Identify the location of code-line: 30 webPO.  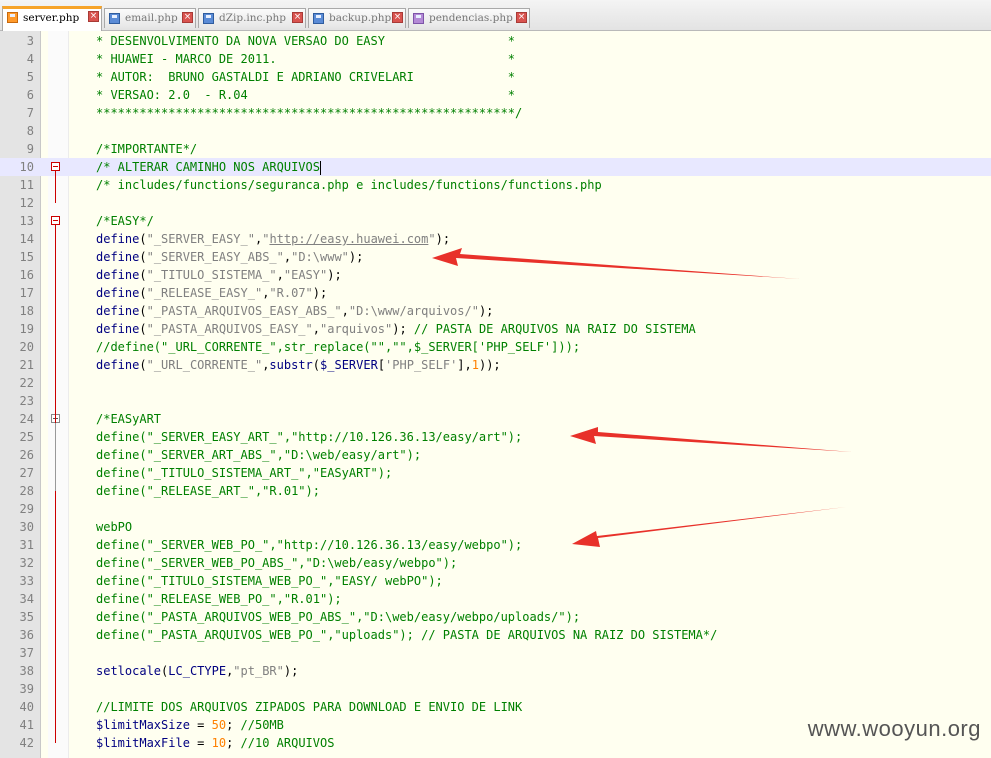
(495, 527).